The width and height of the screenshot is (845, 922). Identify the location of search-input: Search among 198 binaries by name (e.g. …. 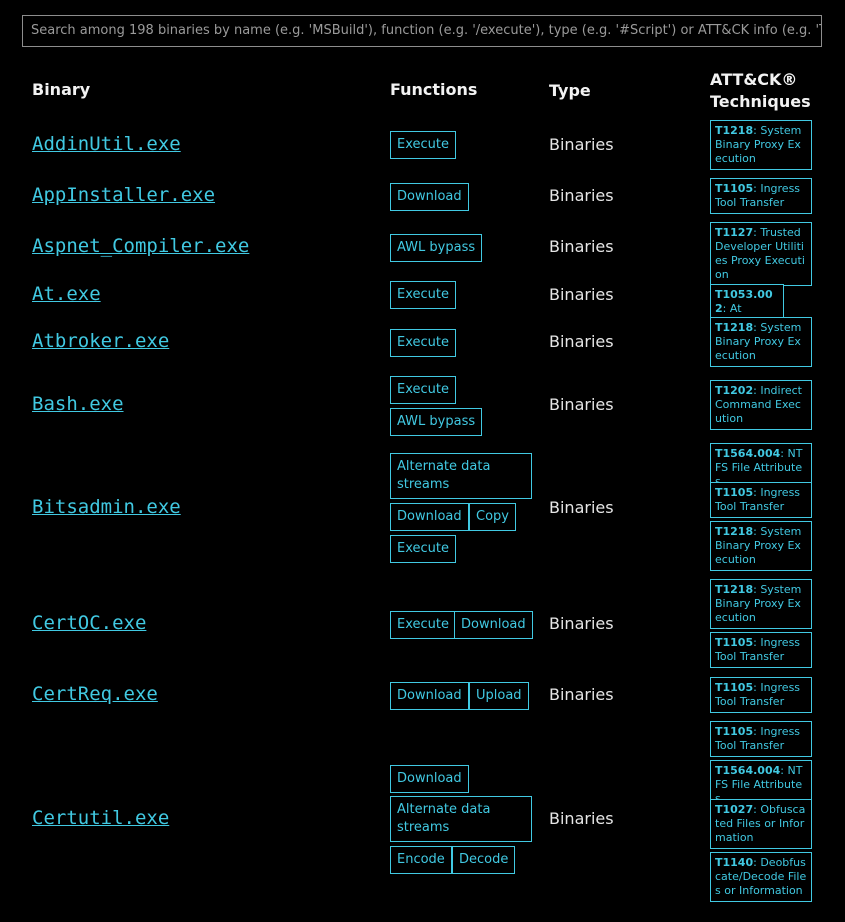
(422, 31).